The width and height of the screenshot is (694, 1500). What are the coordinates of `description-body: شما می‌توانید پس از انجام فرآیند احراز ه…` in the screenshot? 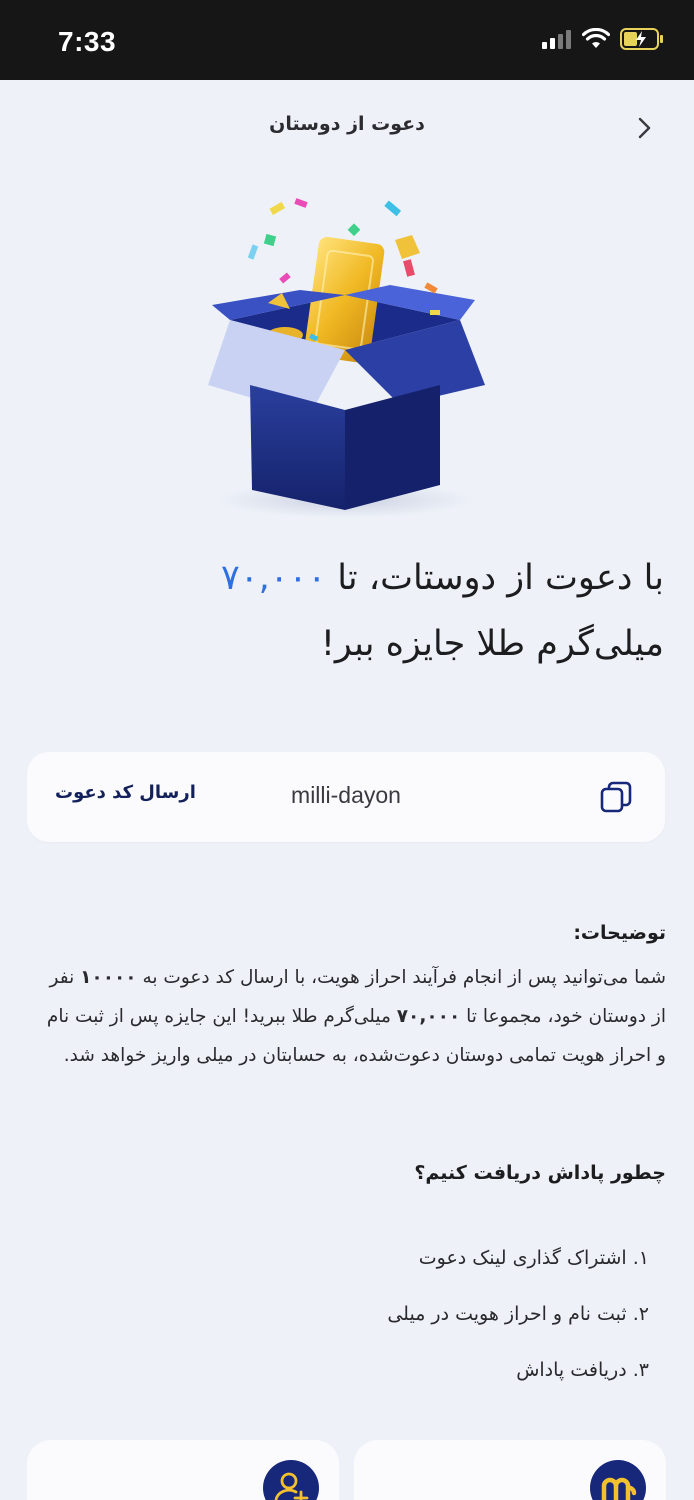 It's located at (351, 1016).